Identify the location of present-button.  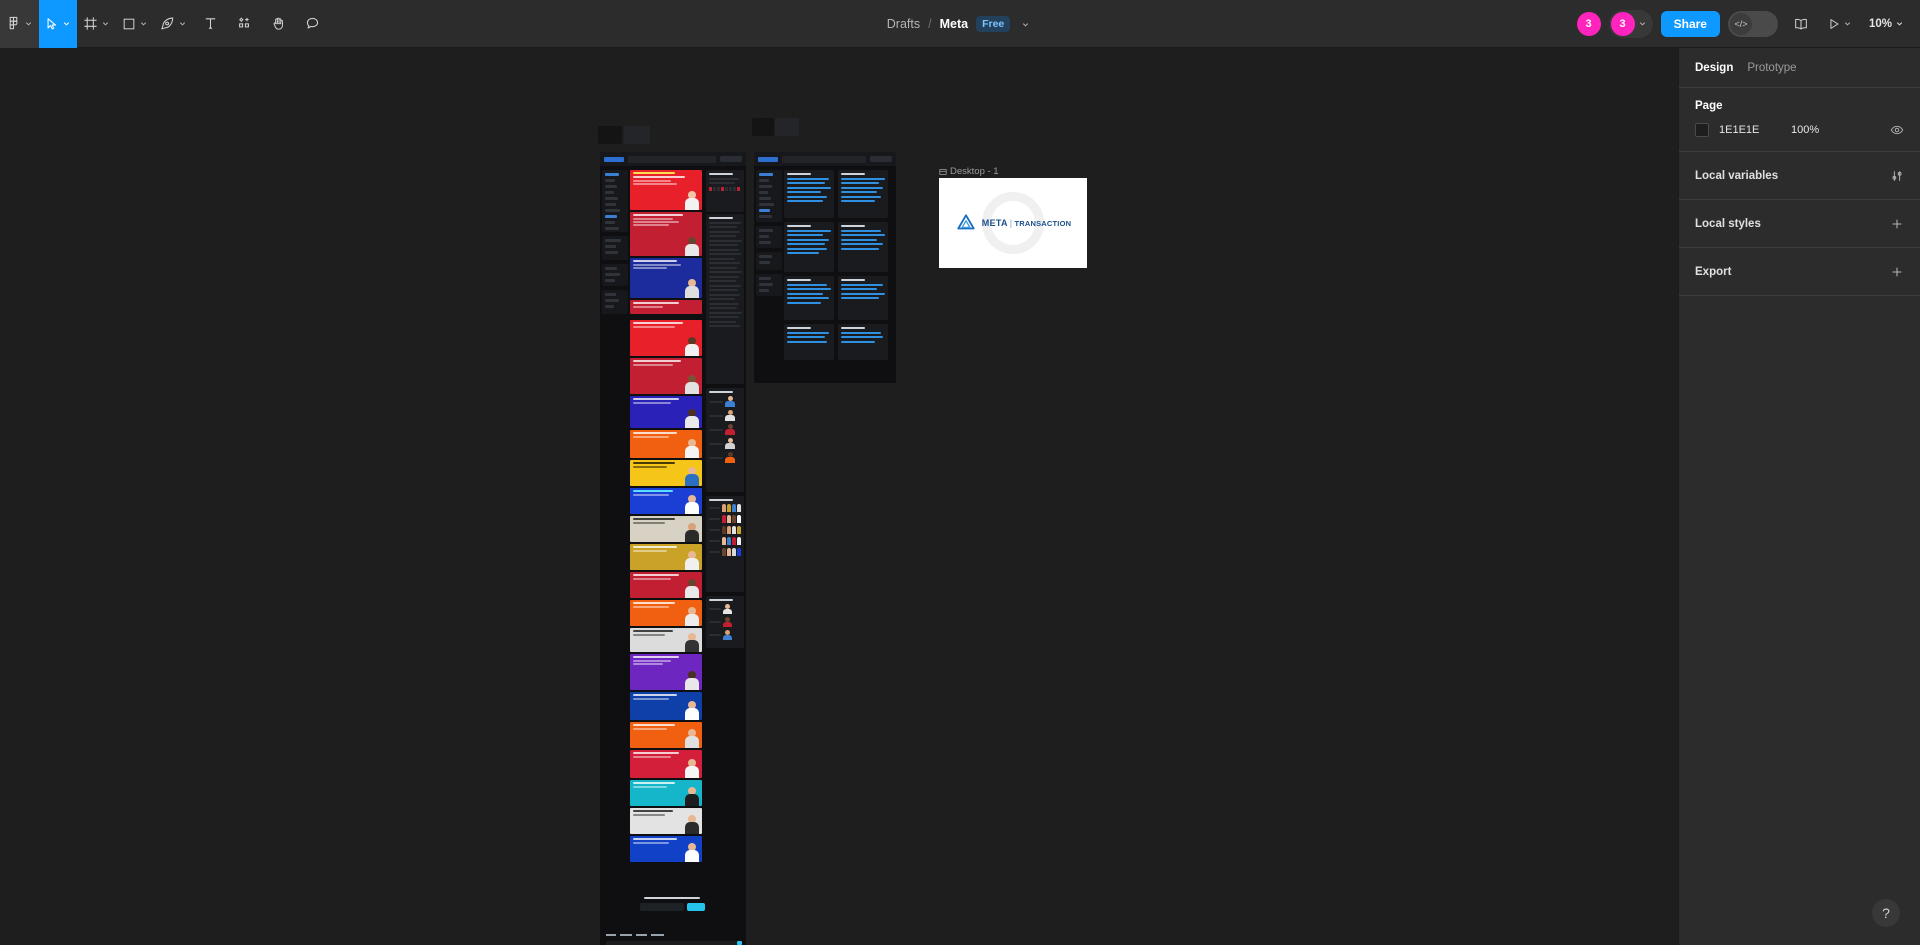
(1839, 24).